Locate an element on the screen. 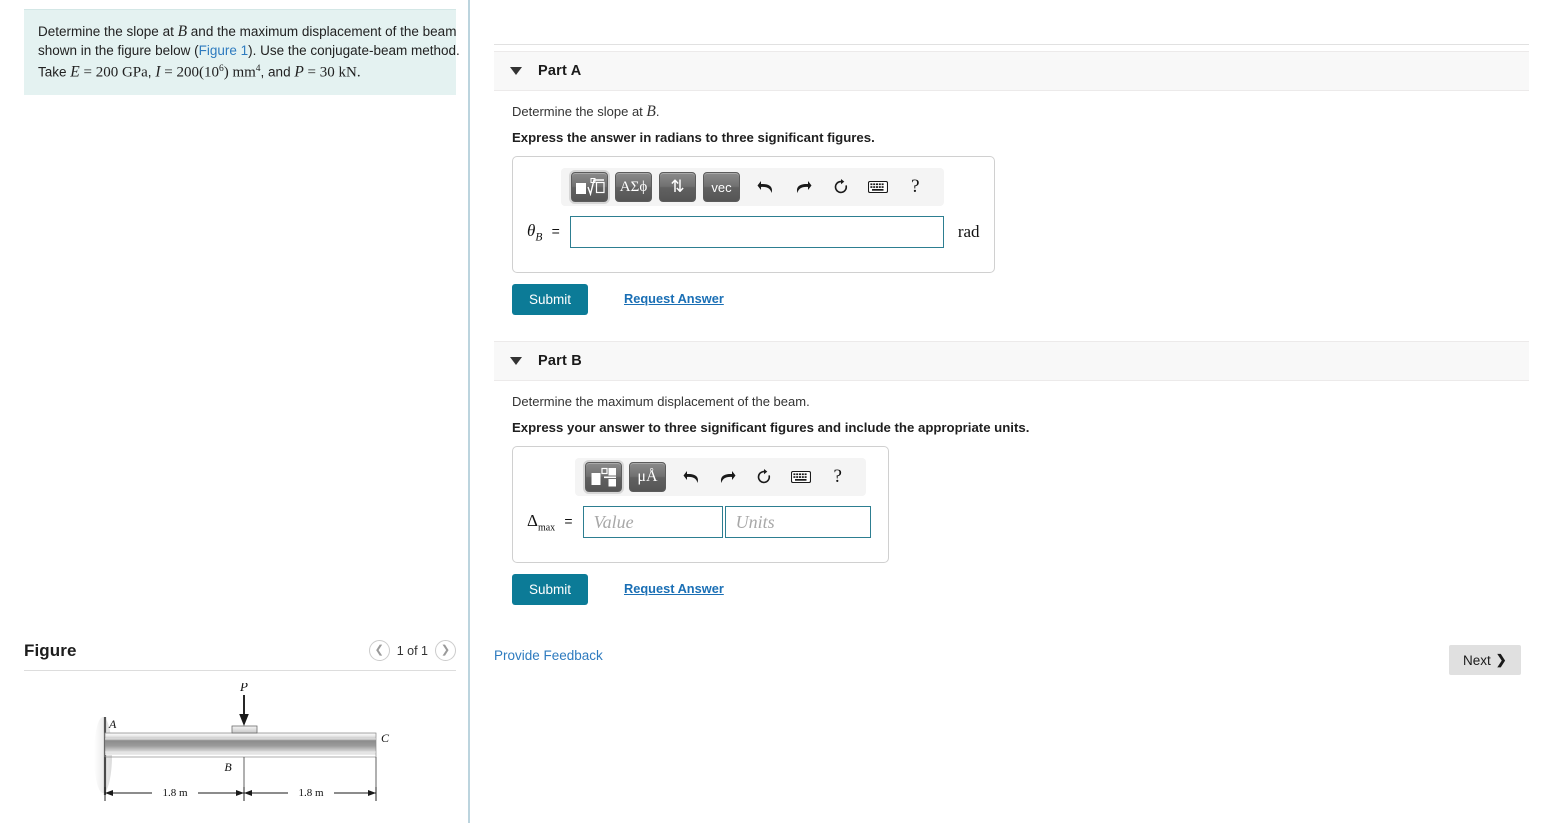 The image size is (1552, 823). vector-icon: vec is located at coordinates (721, 187).